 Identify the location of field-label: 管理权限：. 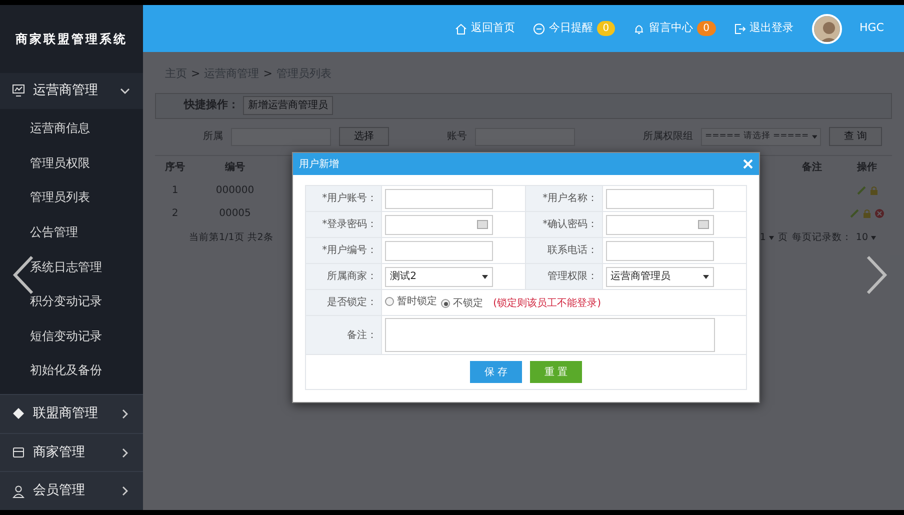
(564, 277).